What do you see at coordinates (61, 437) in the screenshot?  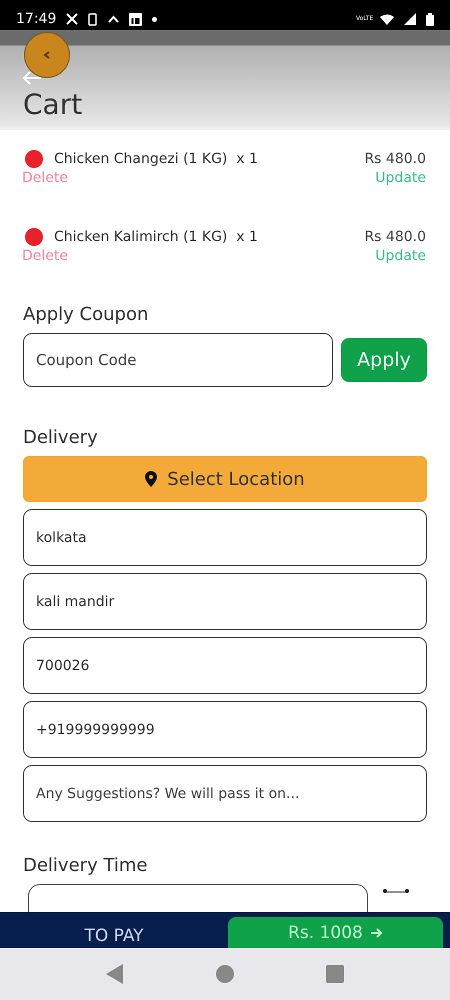 I see `section-heading: Delivery` at bounding box center [61, 437].